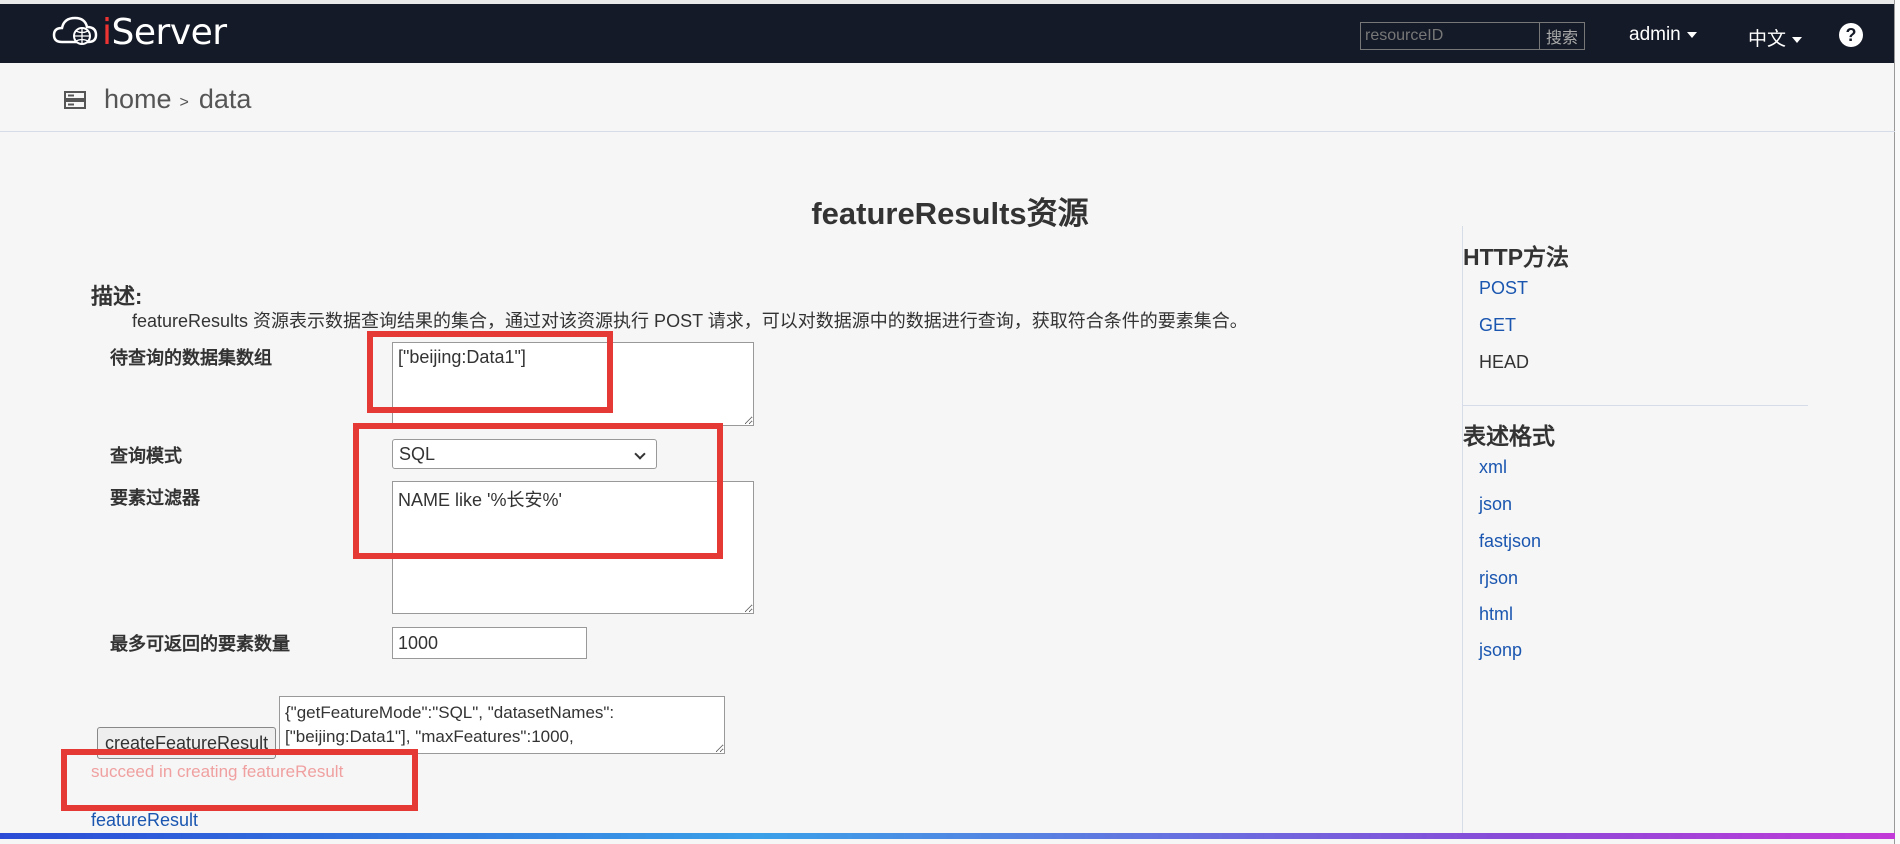 This screenshot has width=1900, height=844. I want to click on max-features-label: 最多可返回的要素数量, so click(200, 644).